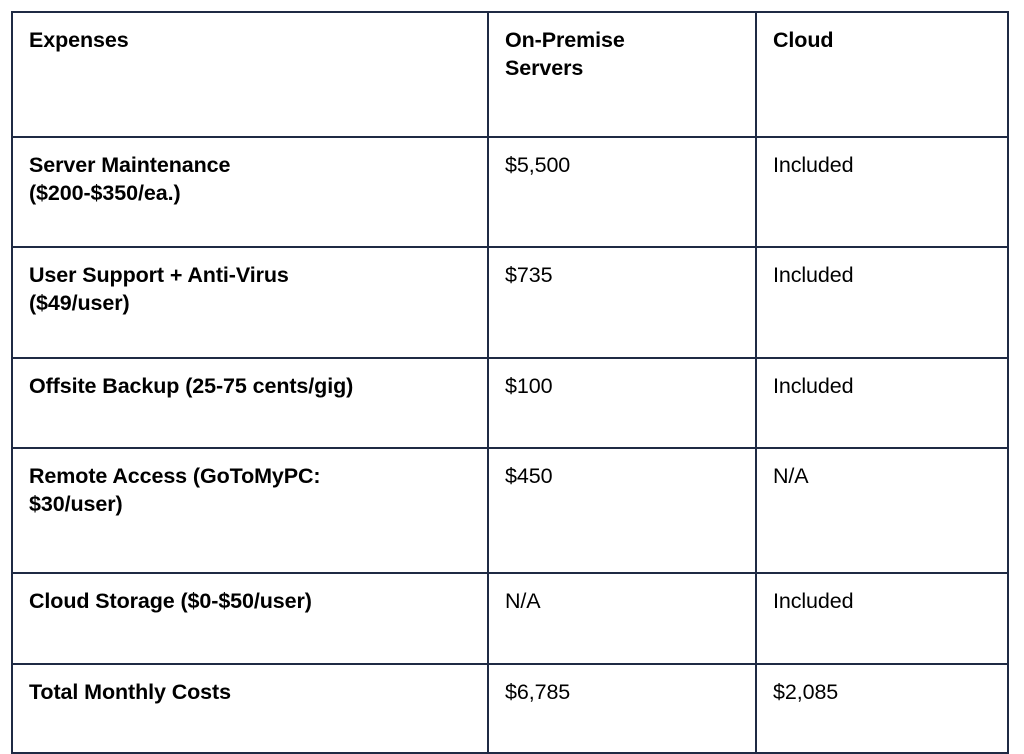 Image resolution: width=1024 pixels, height=754 pixels. Describe the element at coordinates (538, 165) in the screenshot. I see `on-premise-value: $5,500` at that location.